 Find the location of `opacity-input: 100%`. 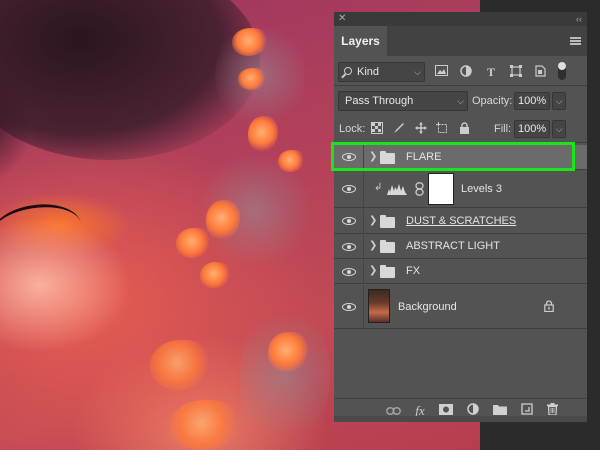

opacity-input: 100% is located at coordinates (532, 101).